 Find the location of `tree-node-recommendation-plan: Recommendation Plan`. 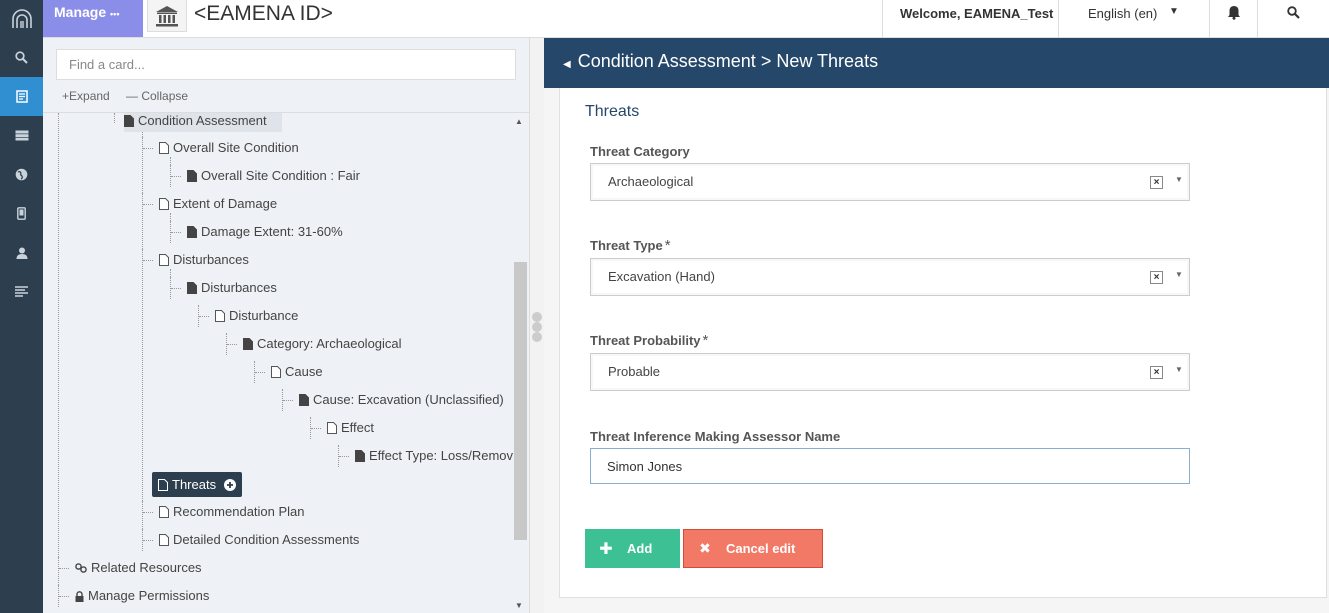

tree-node-recommendation-plan: Recommendation Plan is located at coordinates (223, 512).